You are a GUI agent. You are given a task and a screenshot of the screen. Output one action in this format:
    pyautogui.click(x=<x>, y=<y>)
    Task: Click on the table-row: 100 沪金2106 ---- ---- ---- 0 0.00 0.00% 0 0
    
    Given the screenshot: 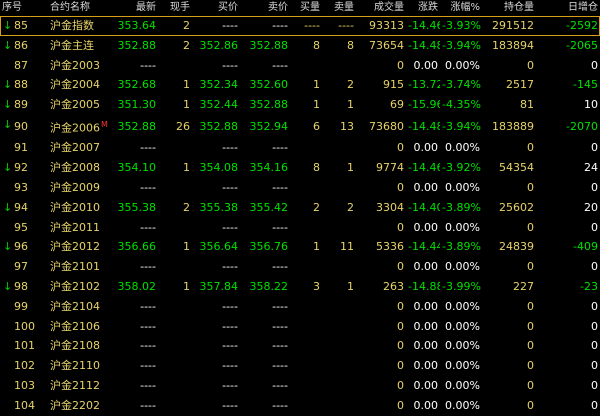 What is the action you would take?
    pyautogui.click(x=300, y=327)
    